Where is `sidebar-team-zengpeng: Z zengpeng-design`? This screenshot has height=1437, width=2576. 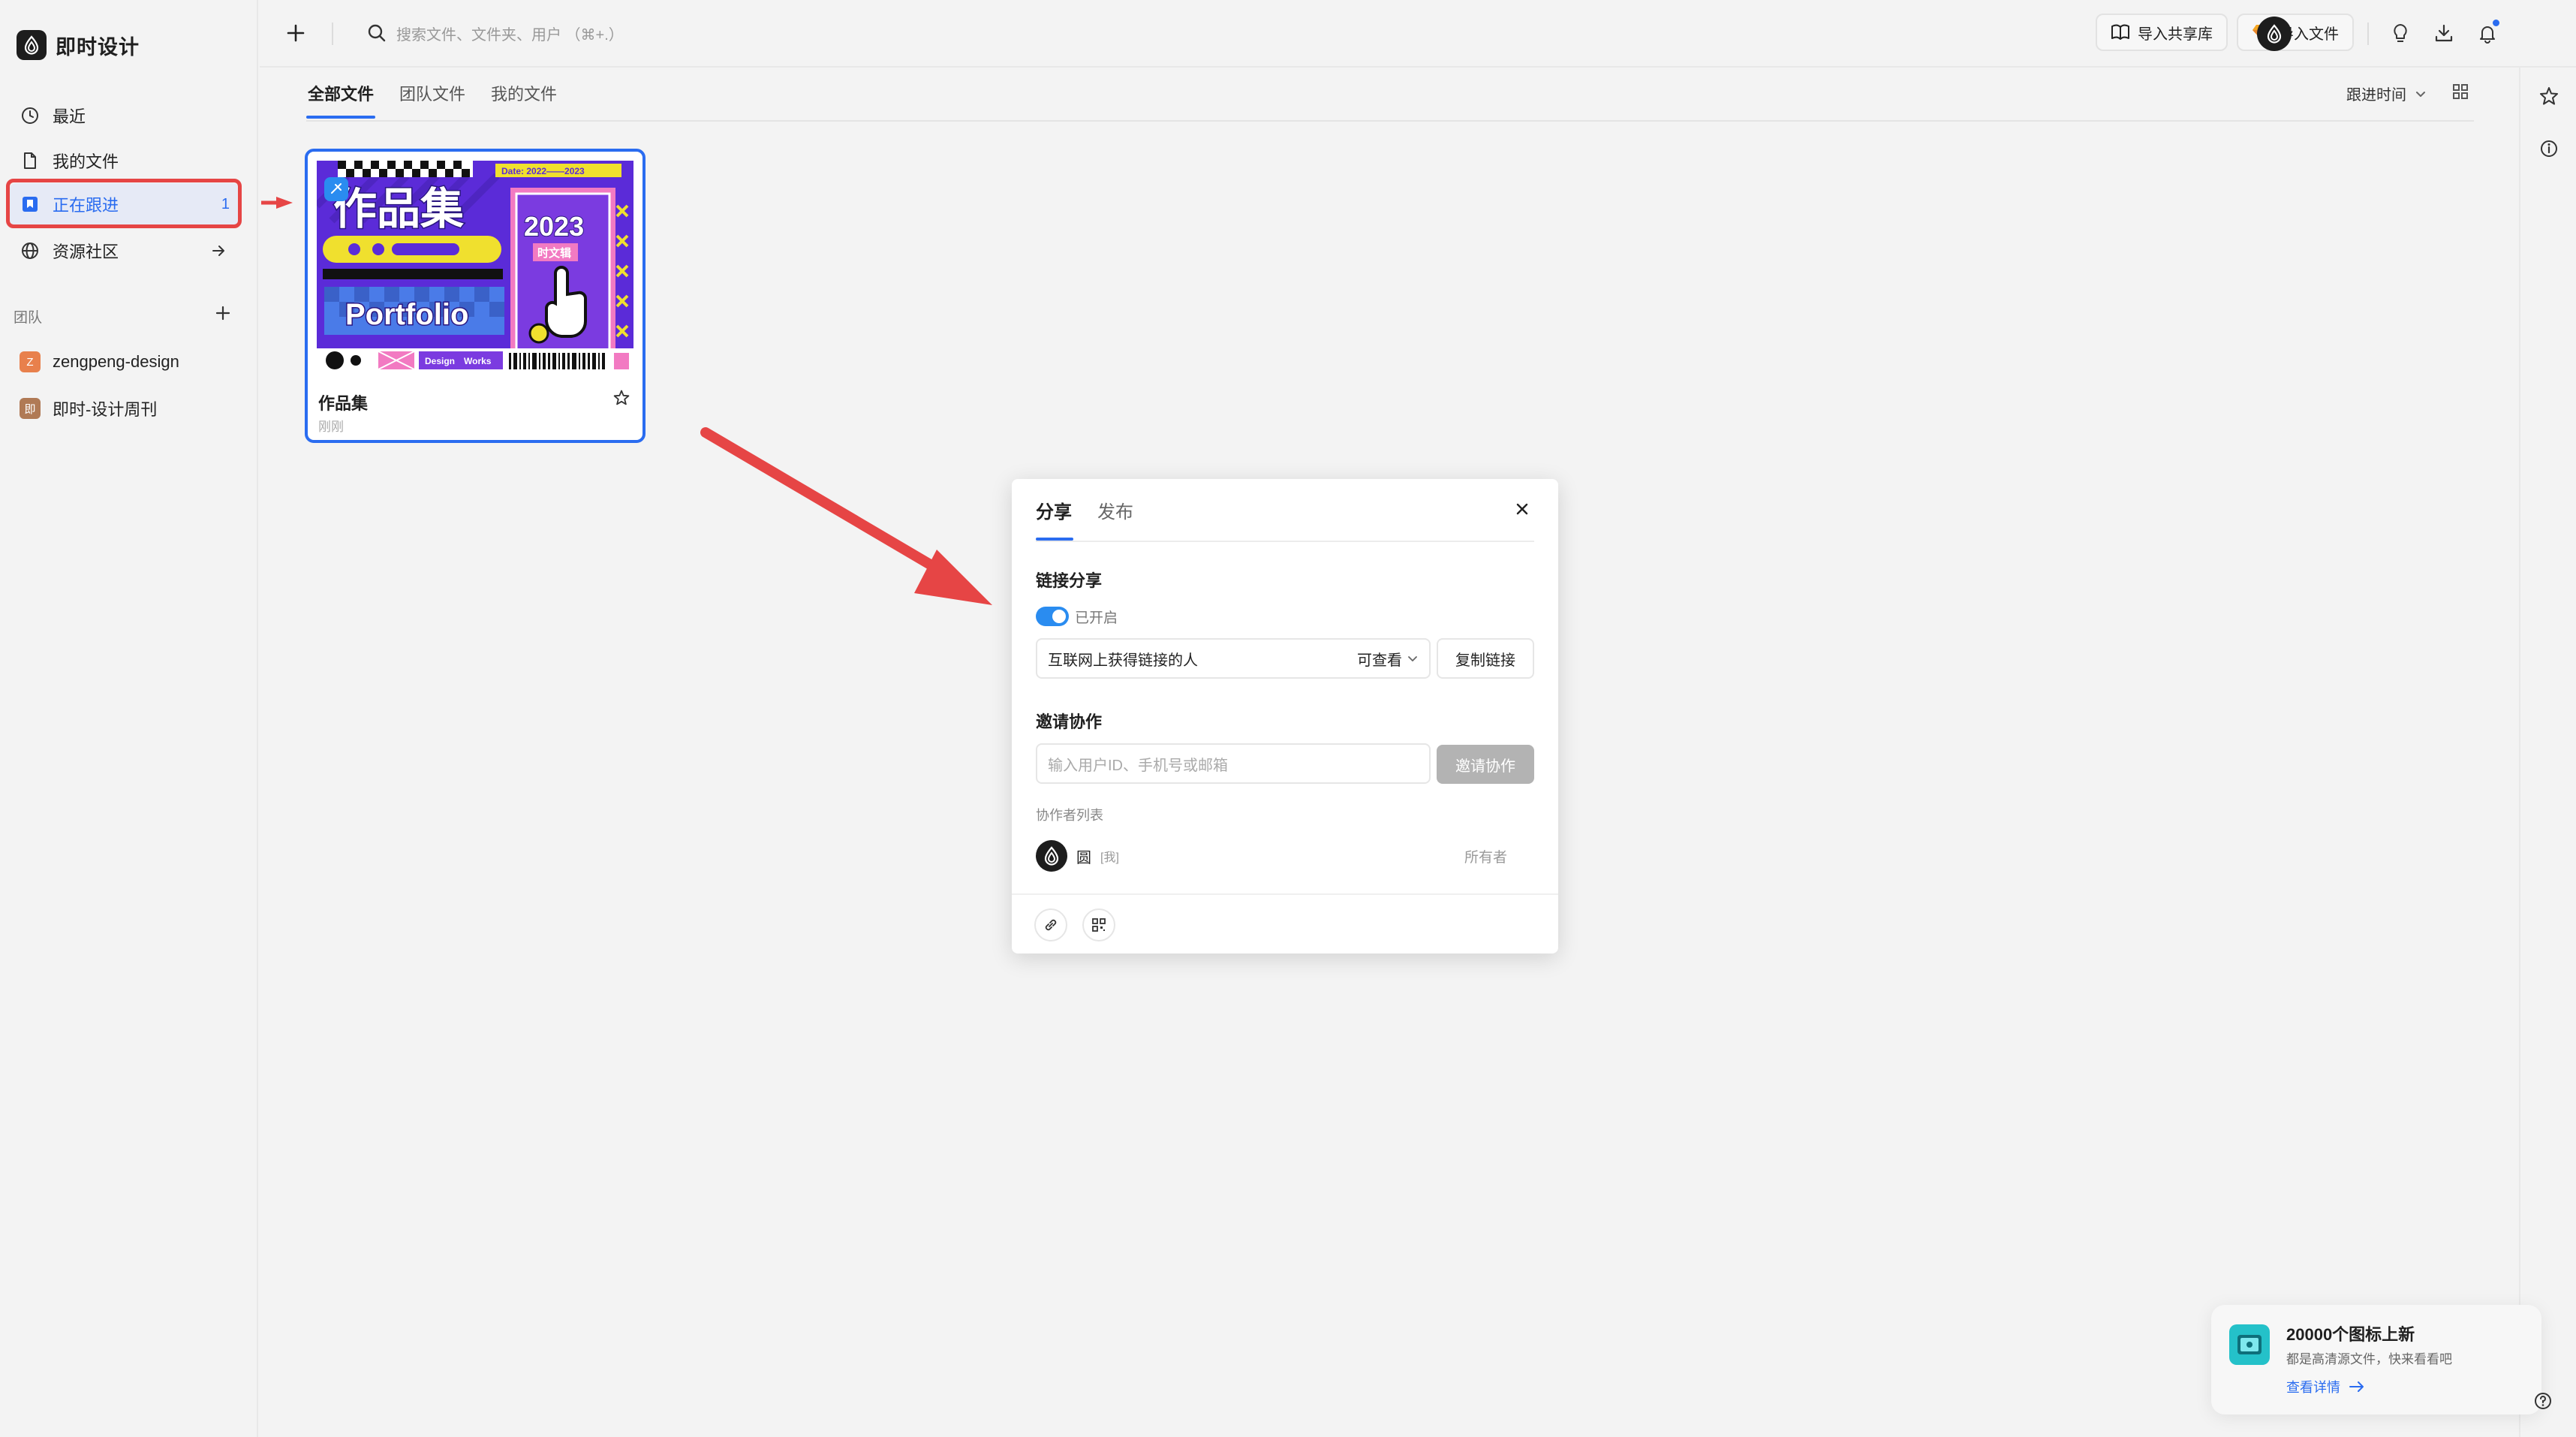 sidebar-team-zengpeng: Z zengpeng-design is located at coordinates (124, 362).